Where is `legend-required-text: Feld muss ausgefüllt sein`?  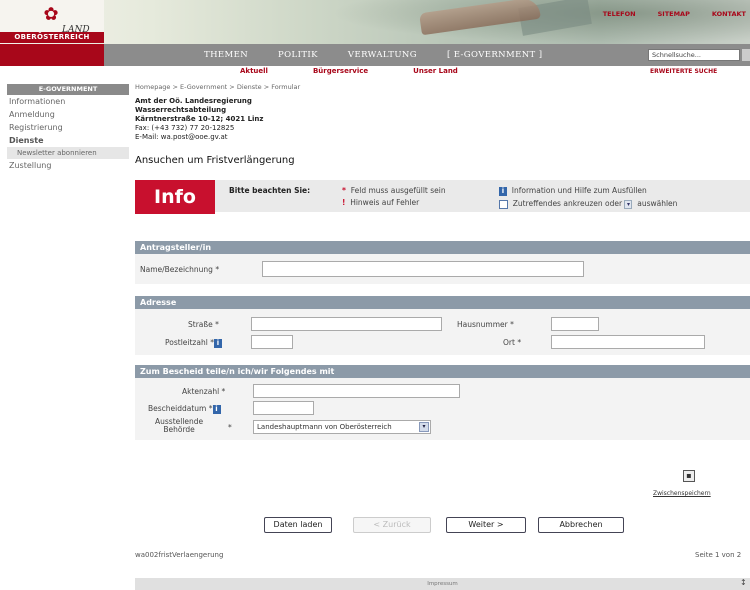
legend-required-text: Feld muss ausgefüllt sein is located at coordinates (398, 190).